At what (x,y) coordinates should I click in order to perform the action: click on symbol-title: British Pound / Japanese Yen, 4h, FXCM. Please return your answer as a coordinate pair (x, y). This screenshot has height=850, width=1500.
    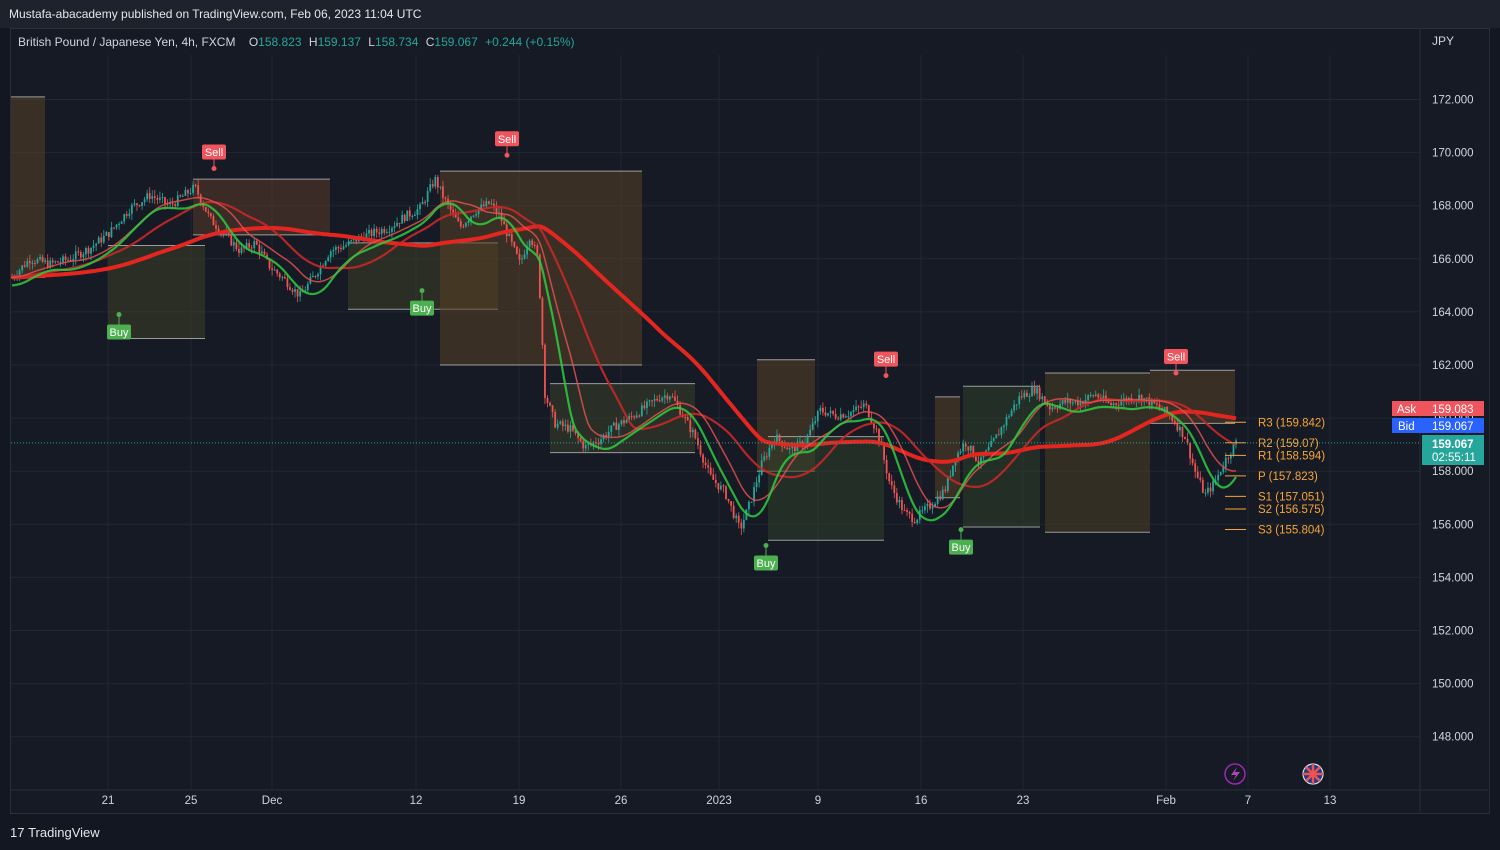
    Looking at the image, I should click on (127, 42).